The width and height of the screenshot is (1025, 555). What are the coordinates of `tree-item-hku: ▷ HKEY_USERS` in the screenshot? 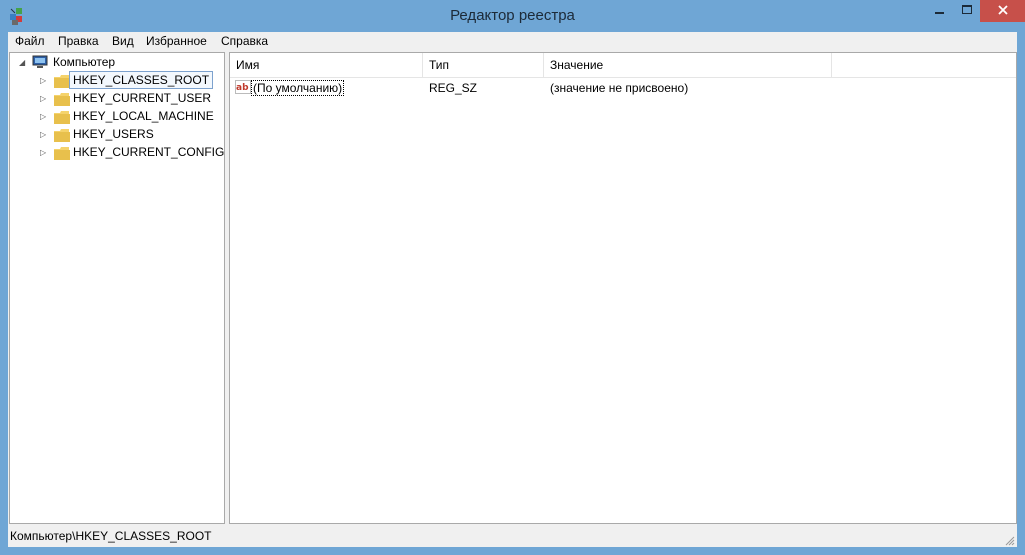 It's located at (117, 135).